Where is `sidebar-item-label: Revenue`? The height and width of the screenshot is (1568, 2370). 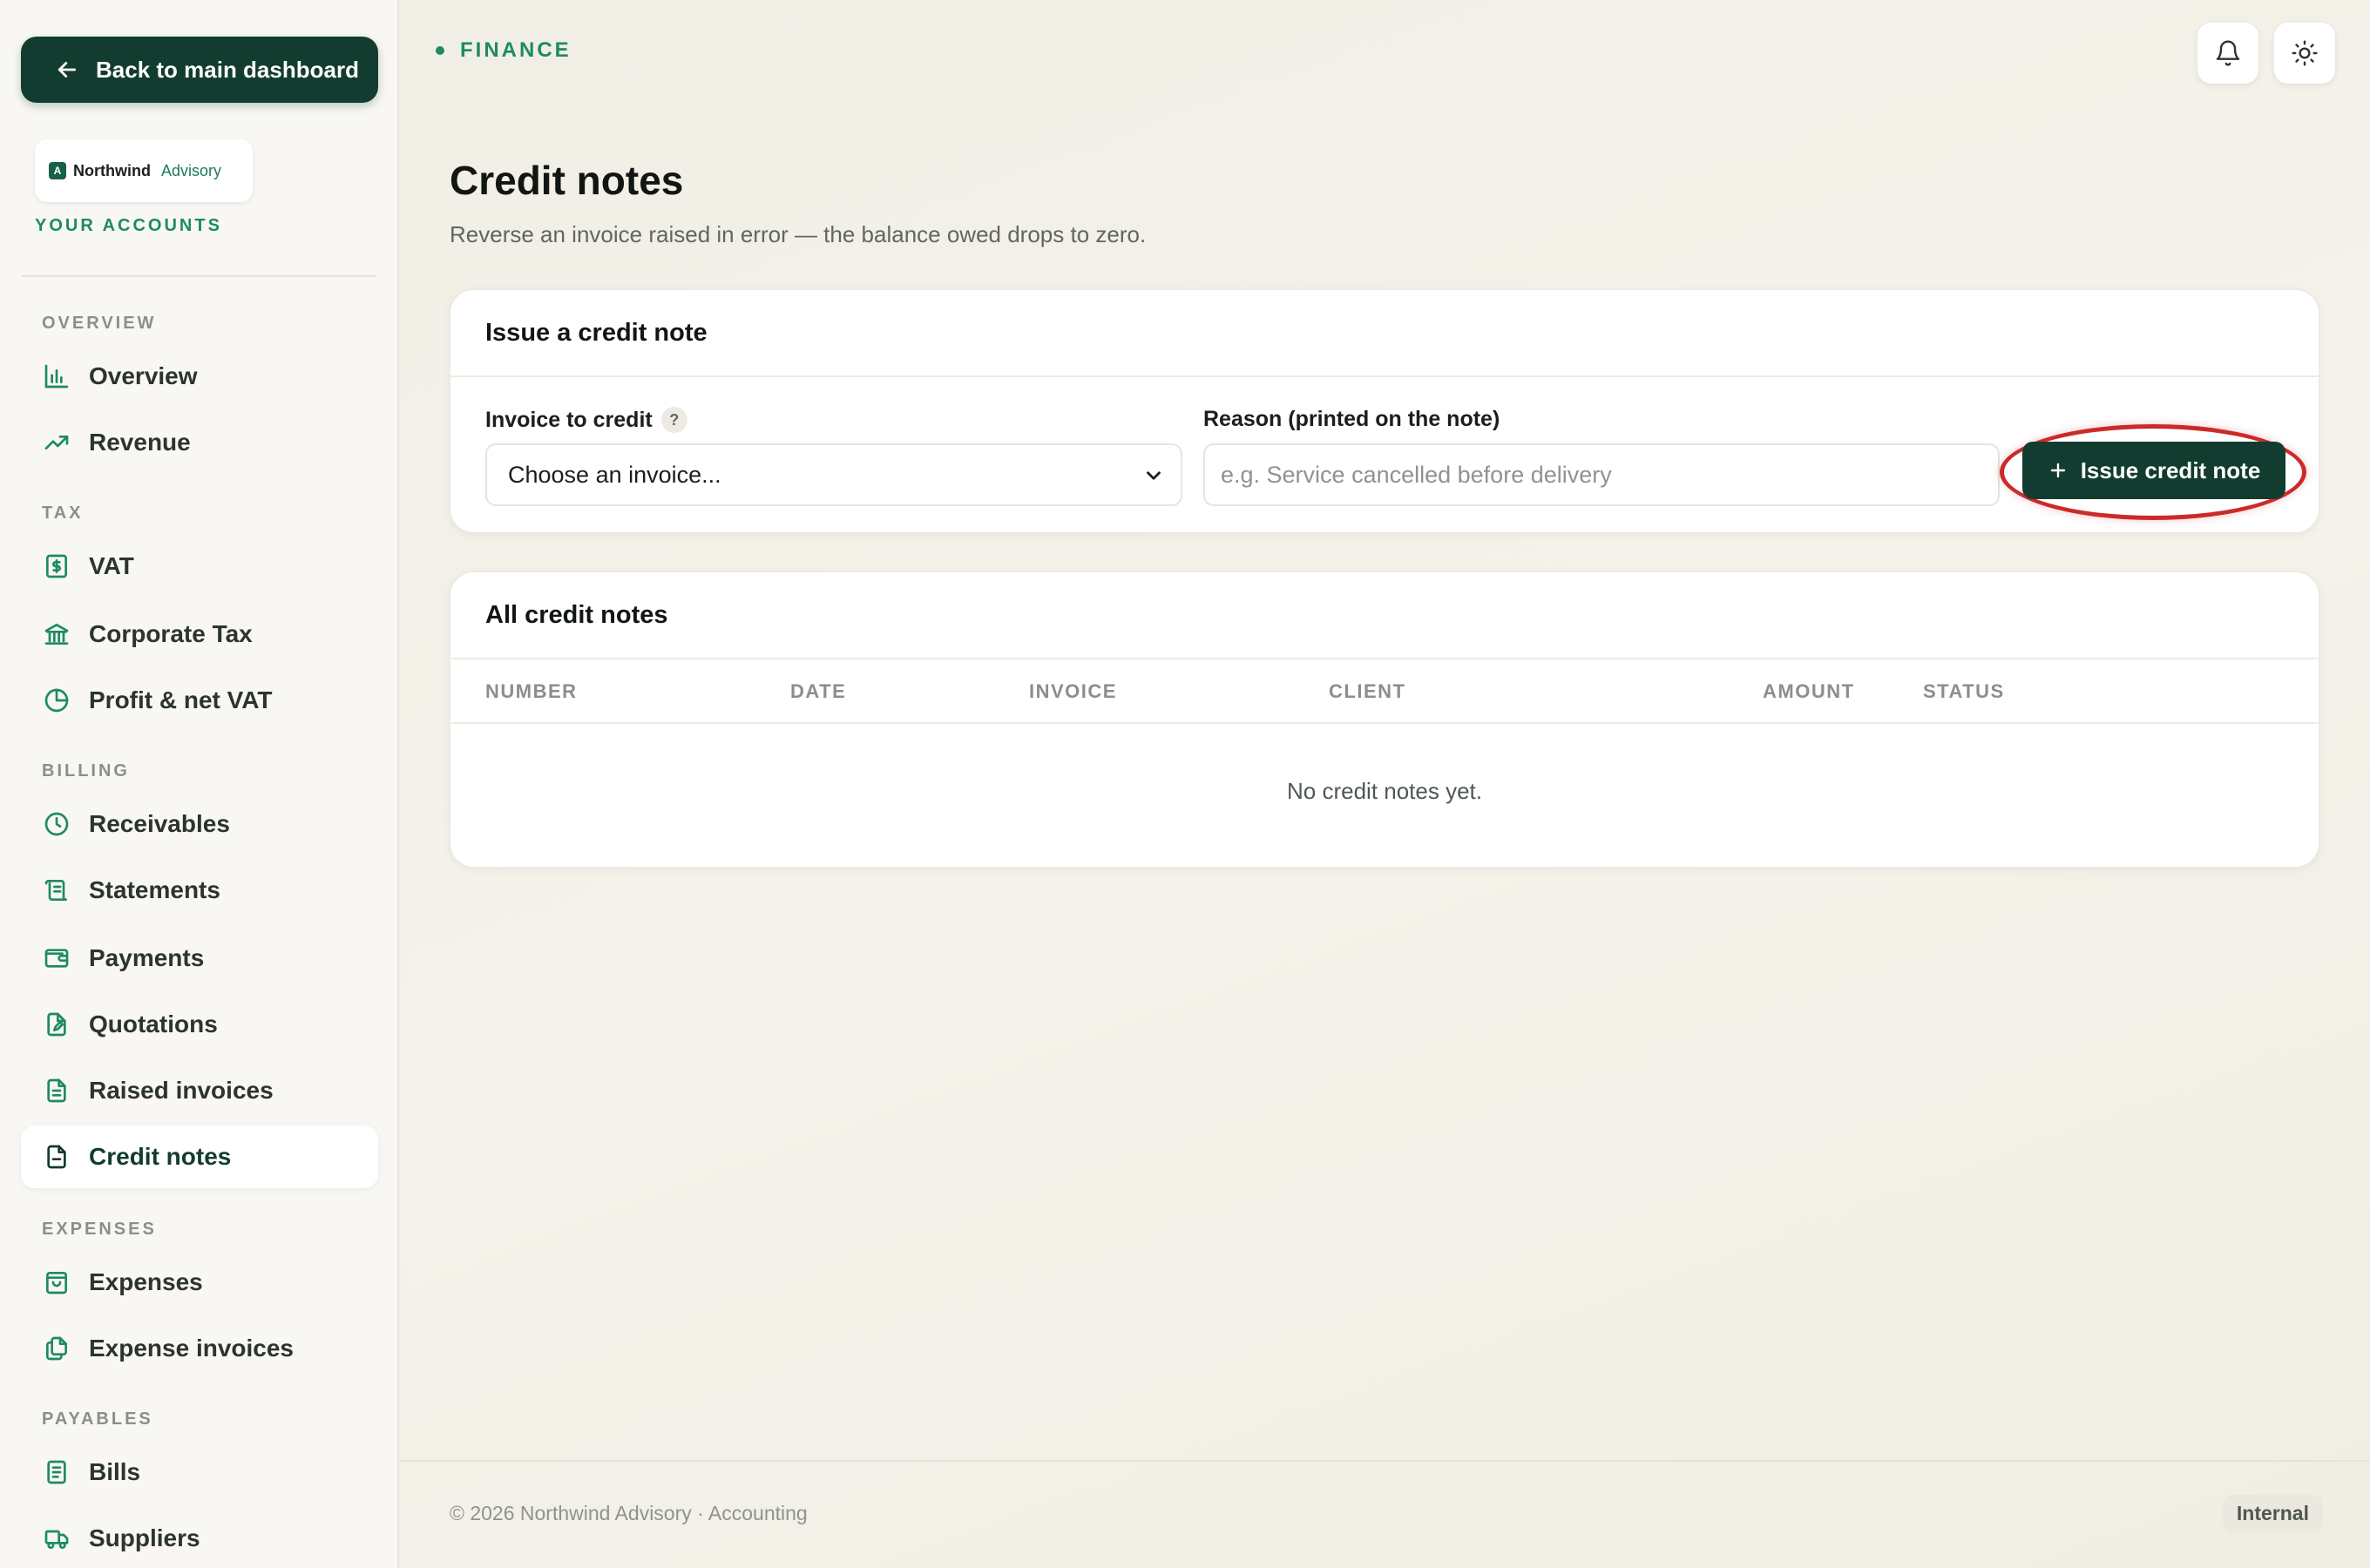 sidebar-item-label: Revenue is located at coordinates (140, 442).